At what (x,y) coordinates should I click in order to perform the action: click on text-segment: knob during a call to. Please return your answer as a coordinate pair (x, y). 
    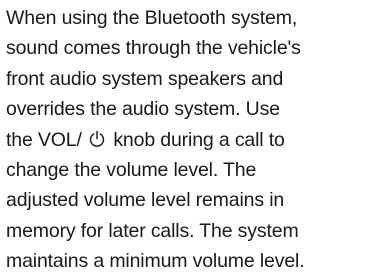
    Looking at the image, I should click on (199, 139).